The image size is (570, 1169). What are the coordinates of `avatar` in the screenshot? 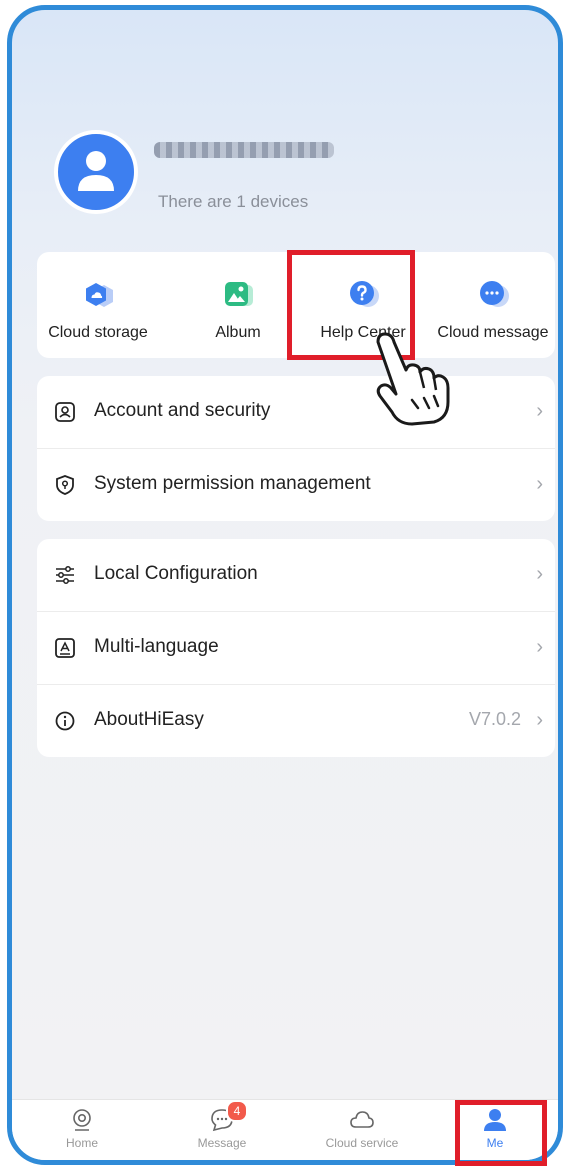 It's located at (96, 172).